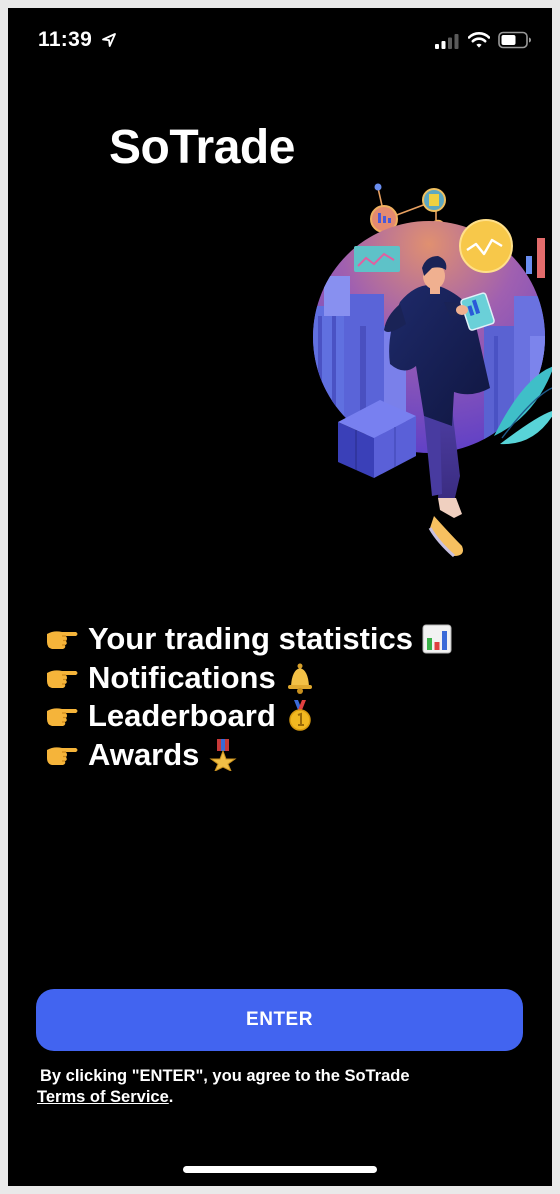 The height and width of the screenshot is (1194, 560). Describe the element at coordinates (437, 639) in the screenshot. I see `bar-chart-icon` at that location.